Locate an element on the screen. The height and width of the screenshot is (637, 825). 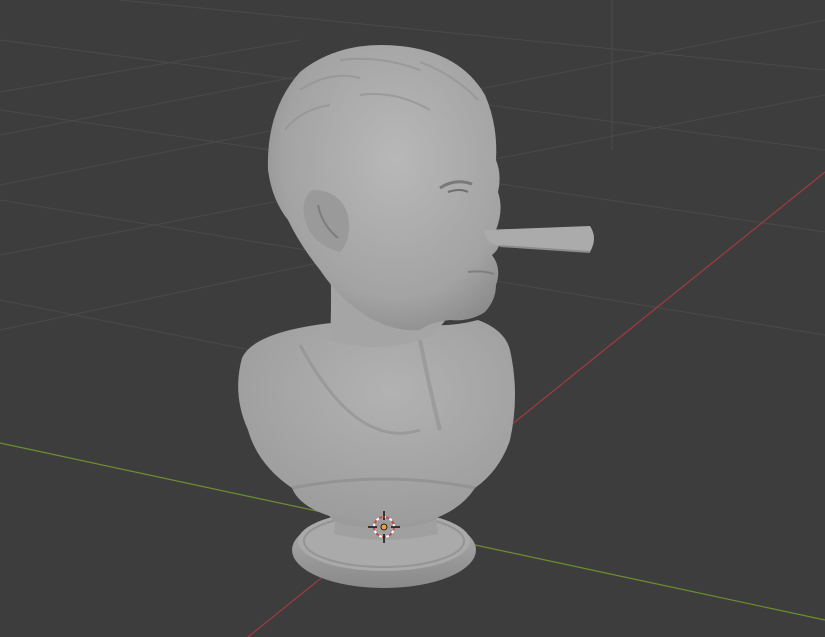
object-origin-marker is located at coordinates (384, 527).